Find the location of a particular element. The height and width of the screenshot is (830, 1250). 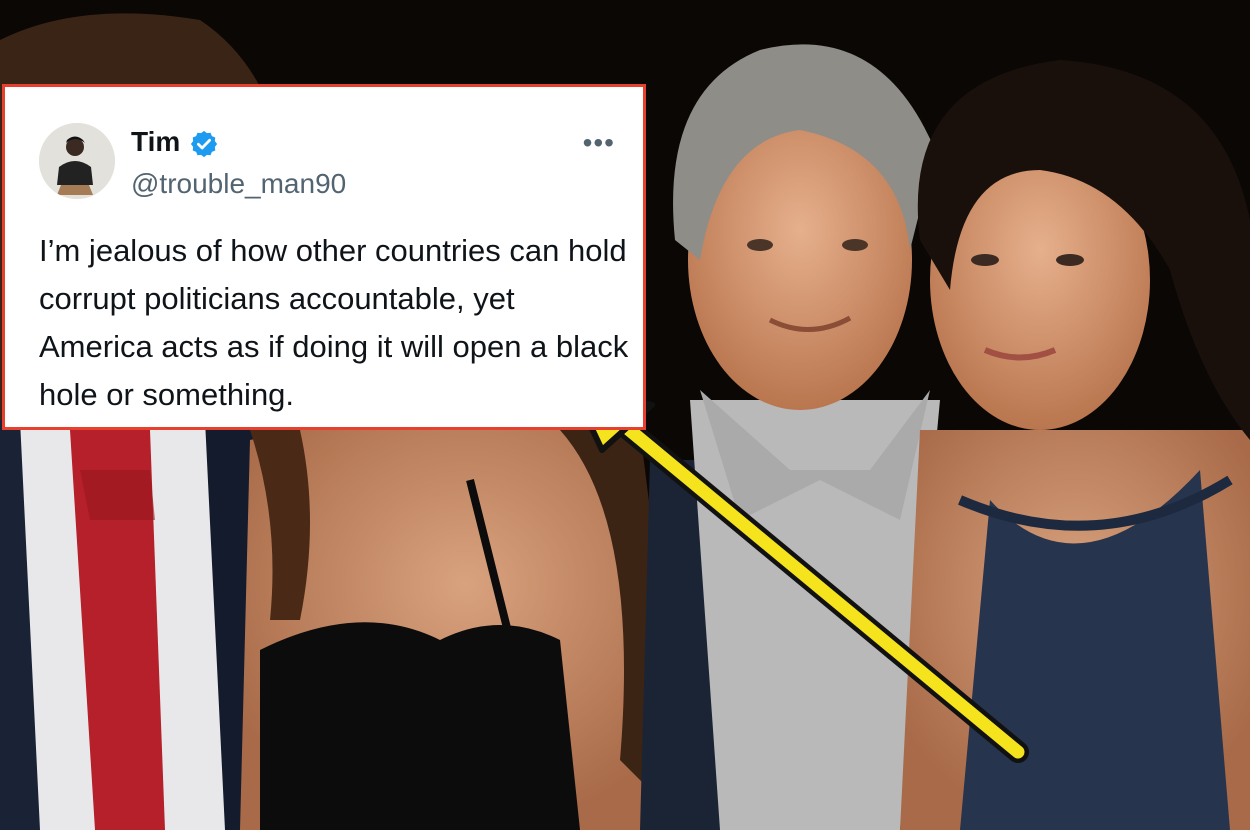

verified-badge-icon is located at coordinates (204, 144).